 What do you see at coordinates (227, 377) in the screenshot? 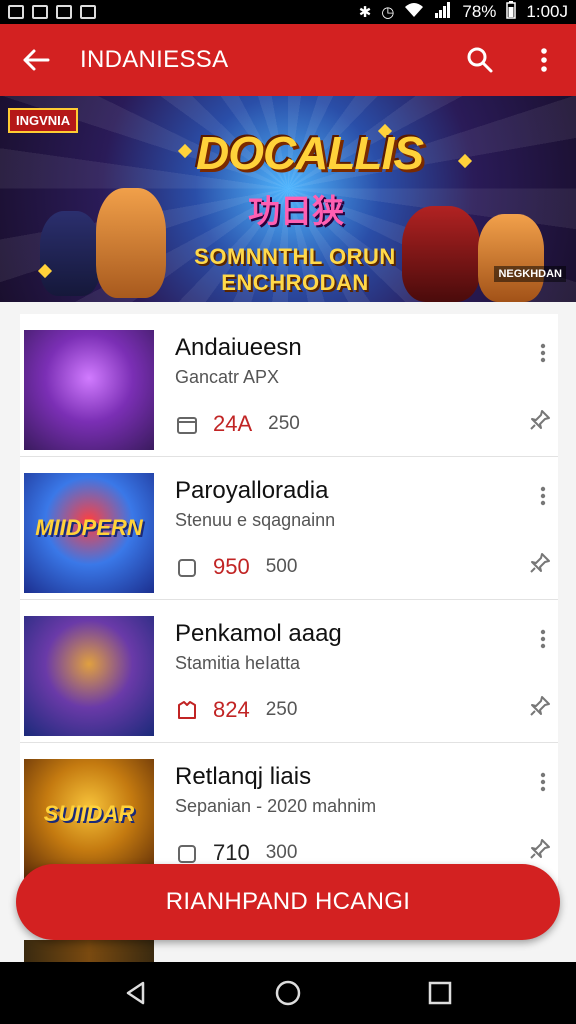
I see `item-subtitle: Gancatr APX` at bounding box center [227, 377].